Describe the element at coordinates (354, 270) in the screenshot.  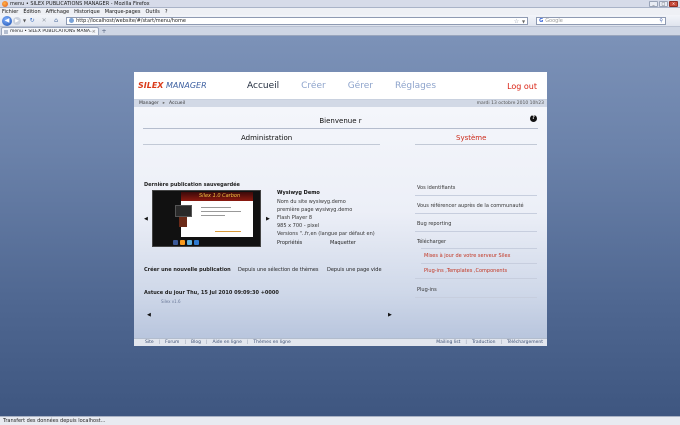
I see `create-from-blank-link: Depuis une page vide` at that location.